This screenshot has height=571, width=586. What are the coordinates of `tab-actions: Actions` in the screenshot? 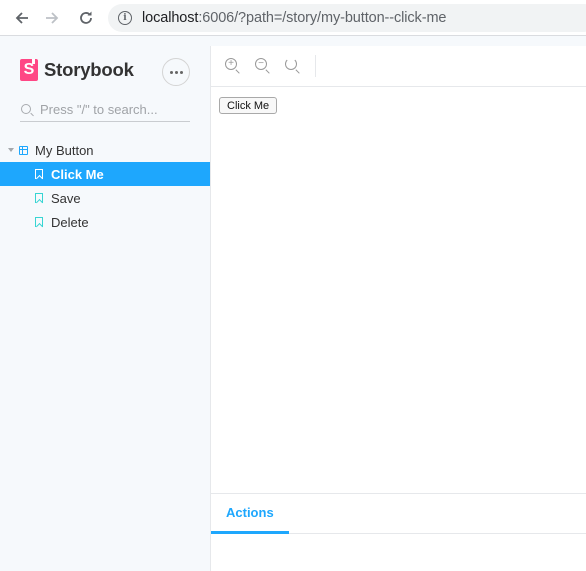 It's located at (250, 514).